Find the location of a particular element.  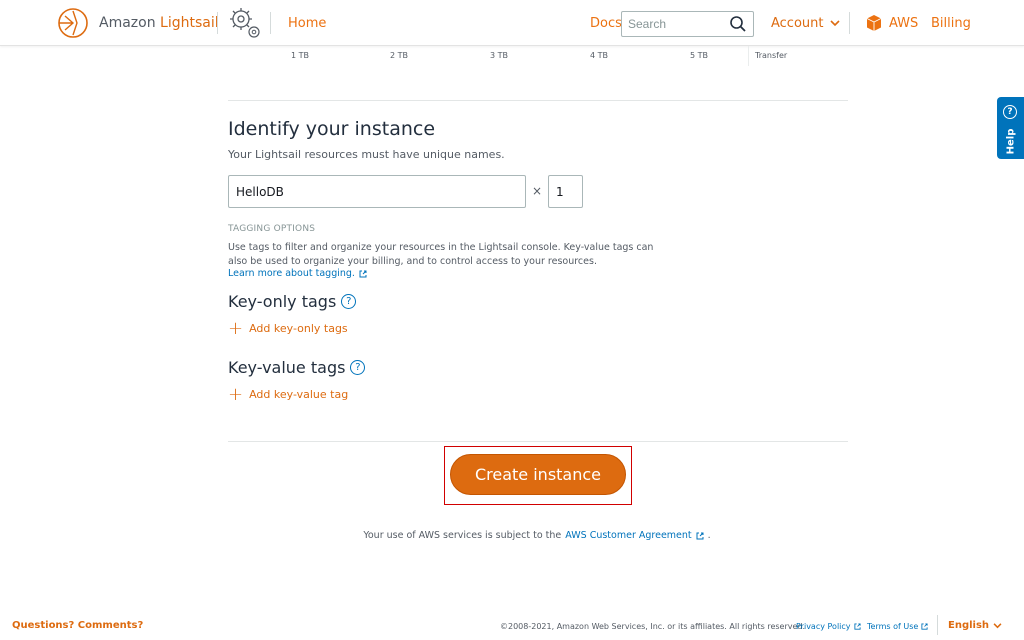

nav-docs-link: Docs is located at coordinates (606, 23).